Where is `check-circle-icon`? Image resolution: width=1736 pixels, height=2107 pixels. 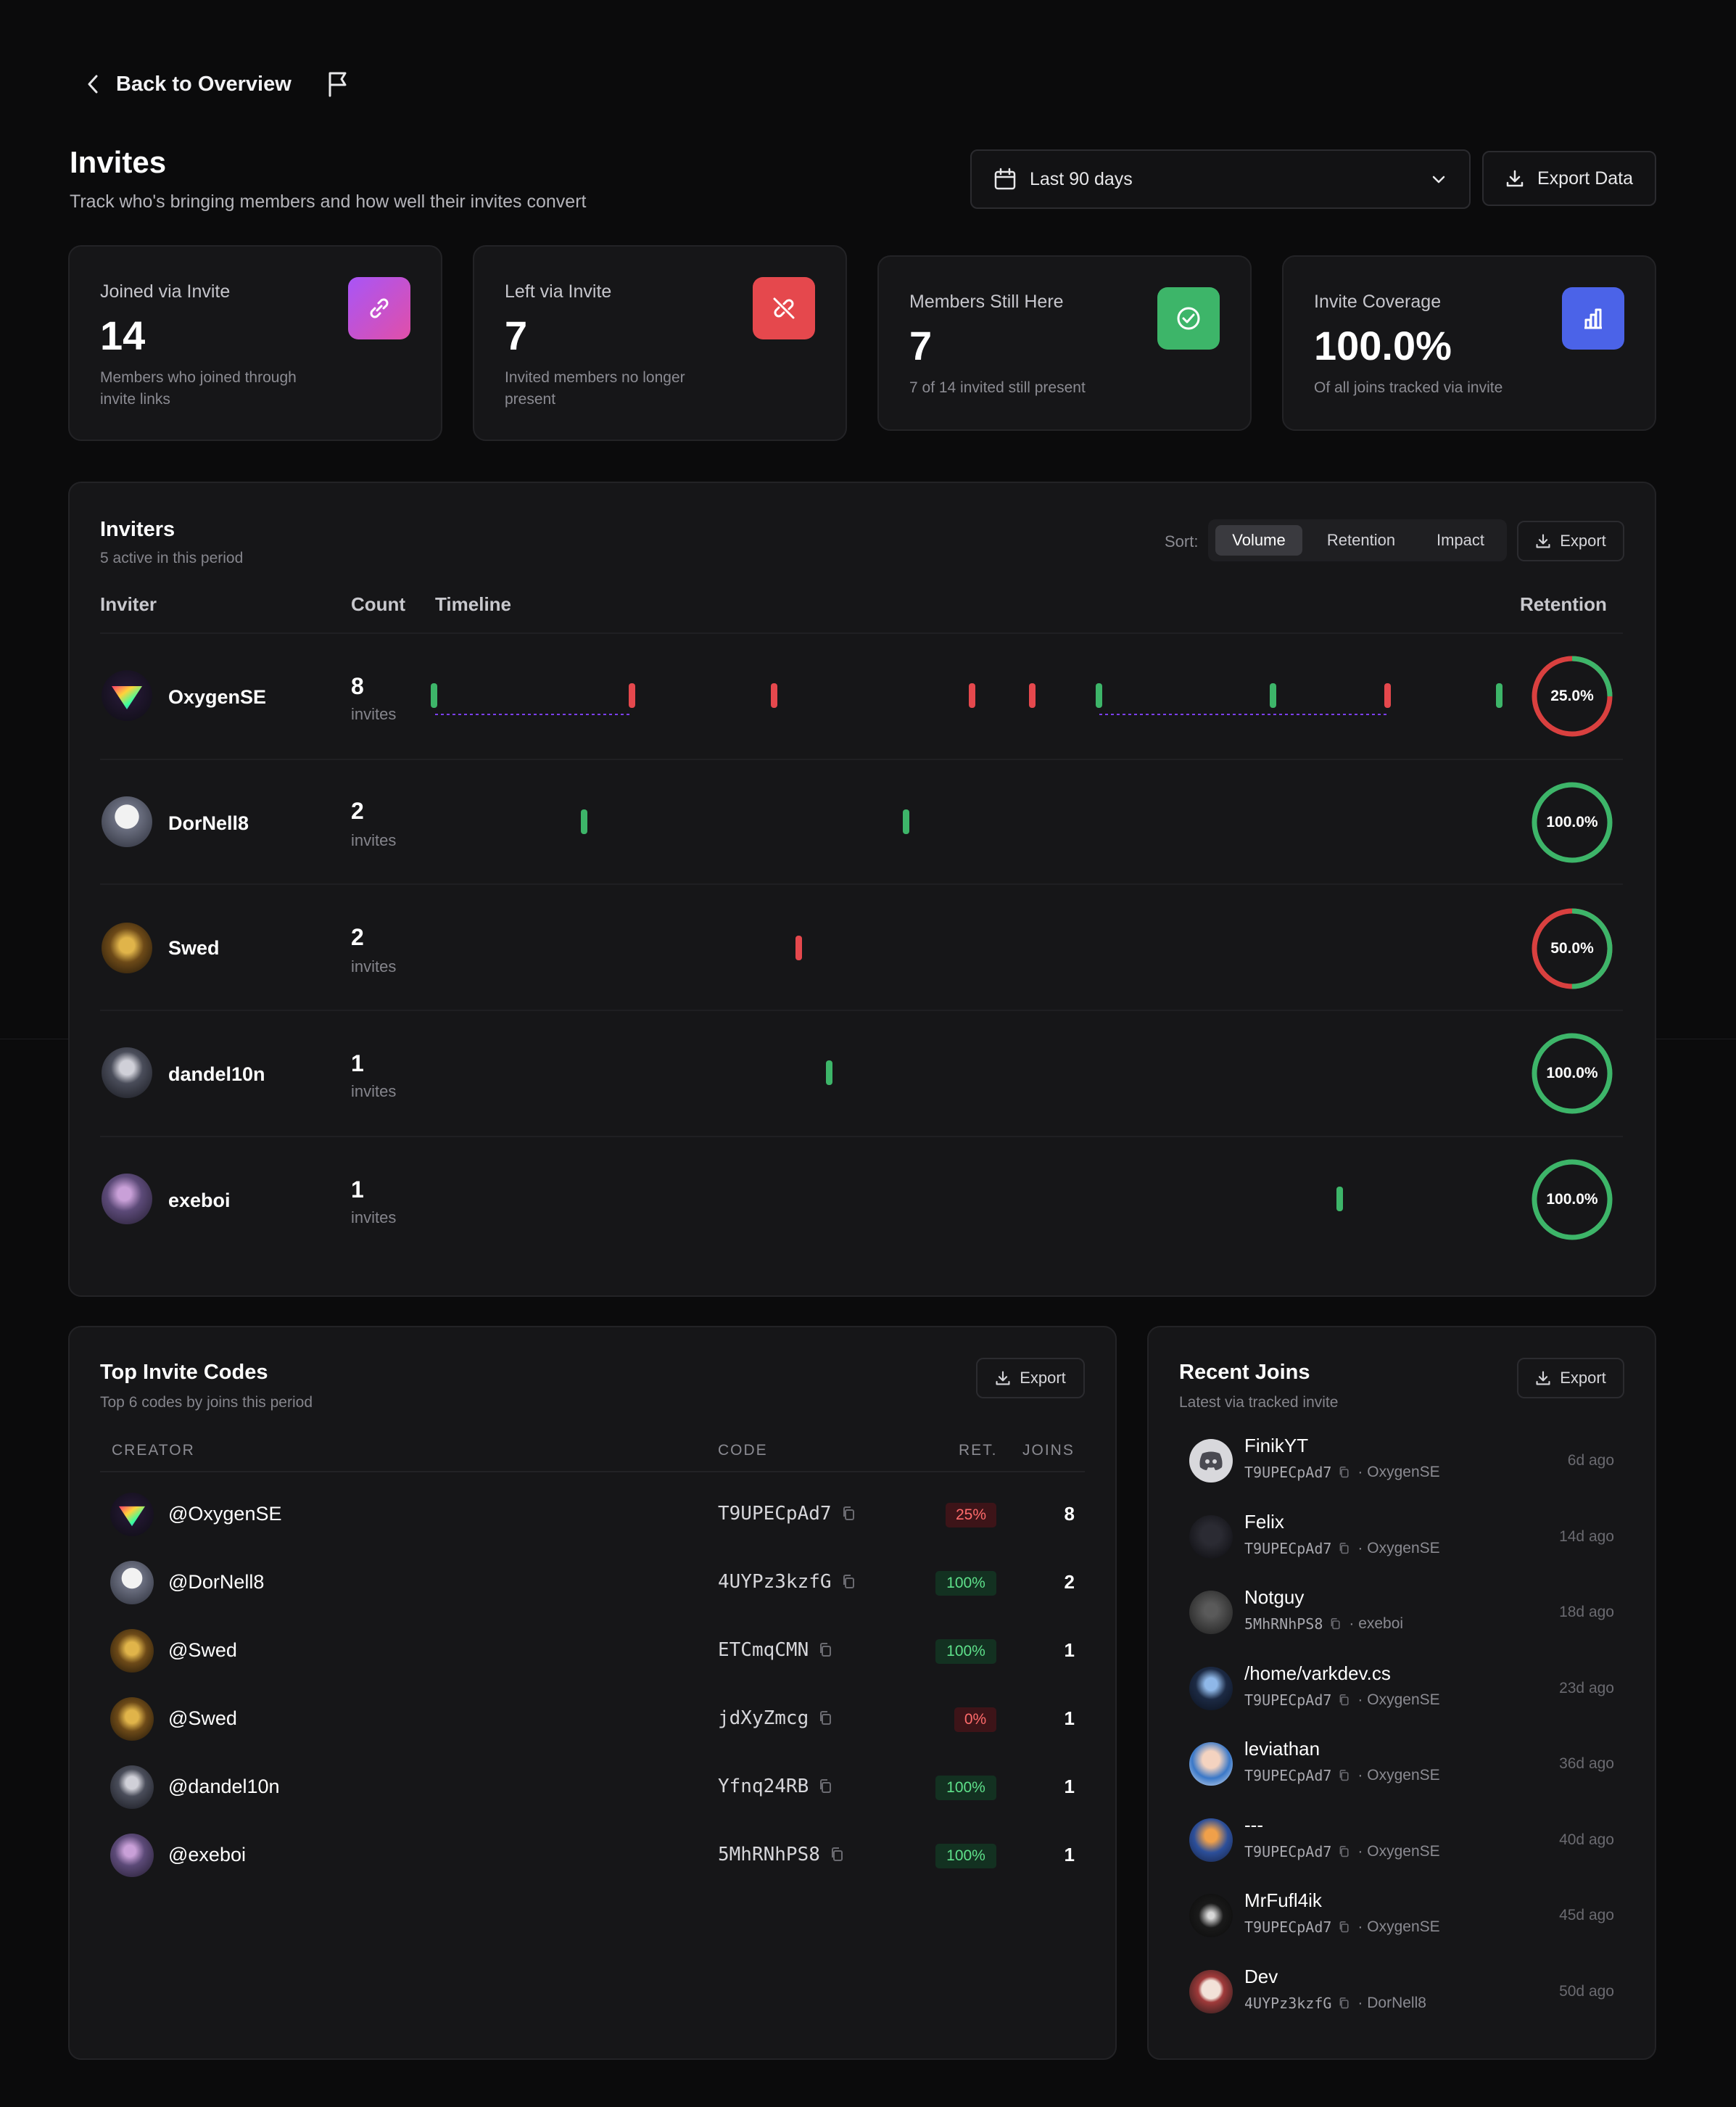
check-circle-icon is located at coordinates (1188, 318).